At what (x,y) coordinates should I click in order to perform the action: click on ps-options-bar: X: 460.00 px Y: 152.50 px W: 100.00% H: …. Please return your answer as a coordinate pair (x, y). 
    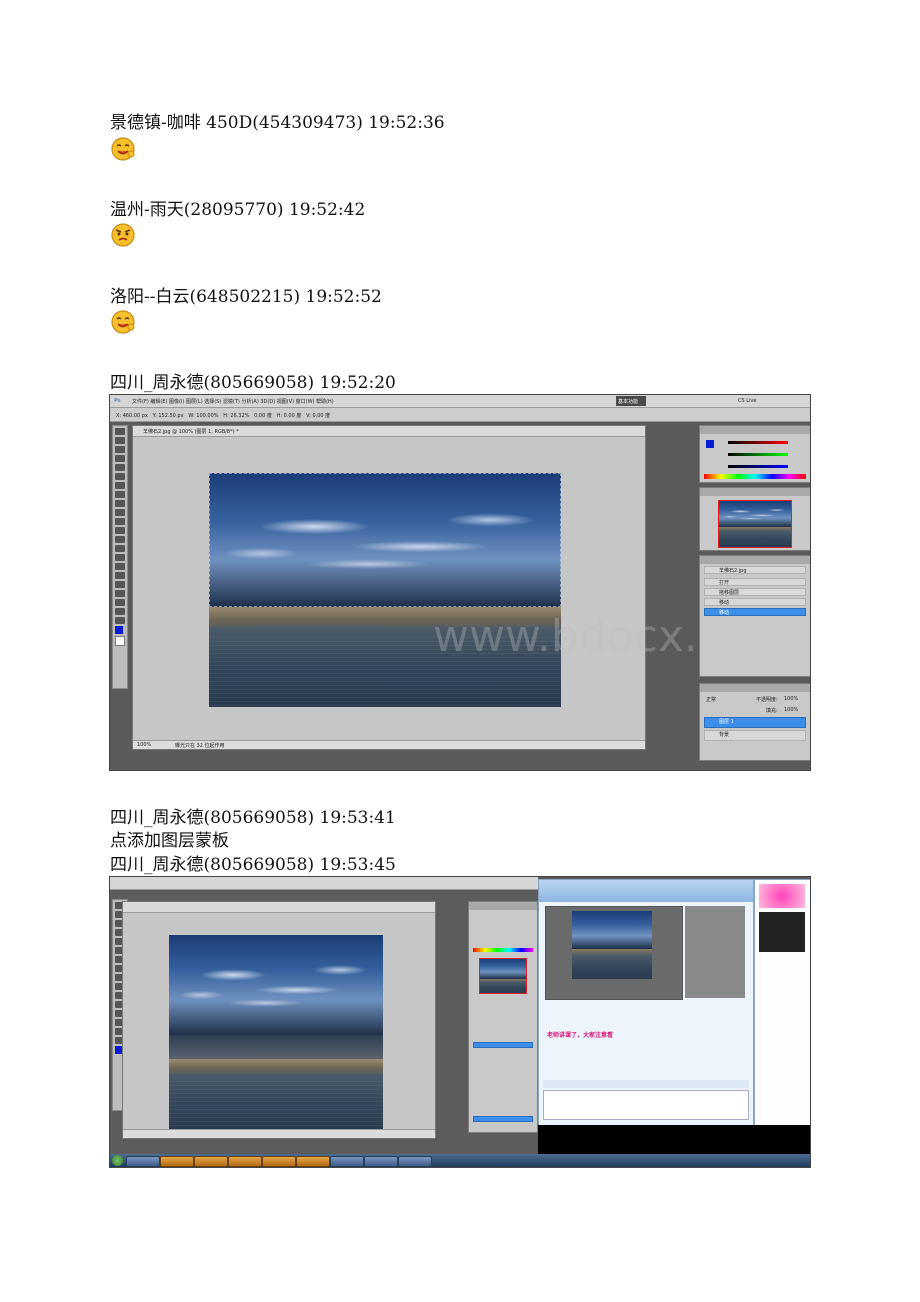
    Looking at the image, I should click on (460, 415).